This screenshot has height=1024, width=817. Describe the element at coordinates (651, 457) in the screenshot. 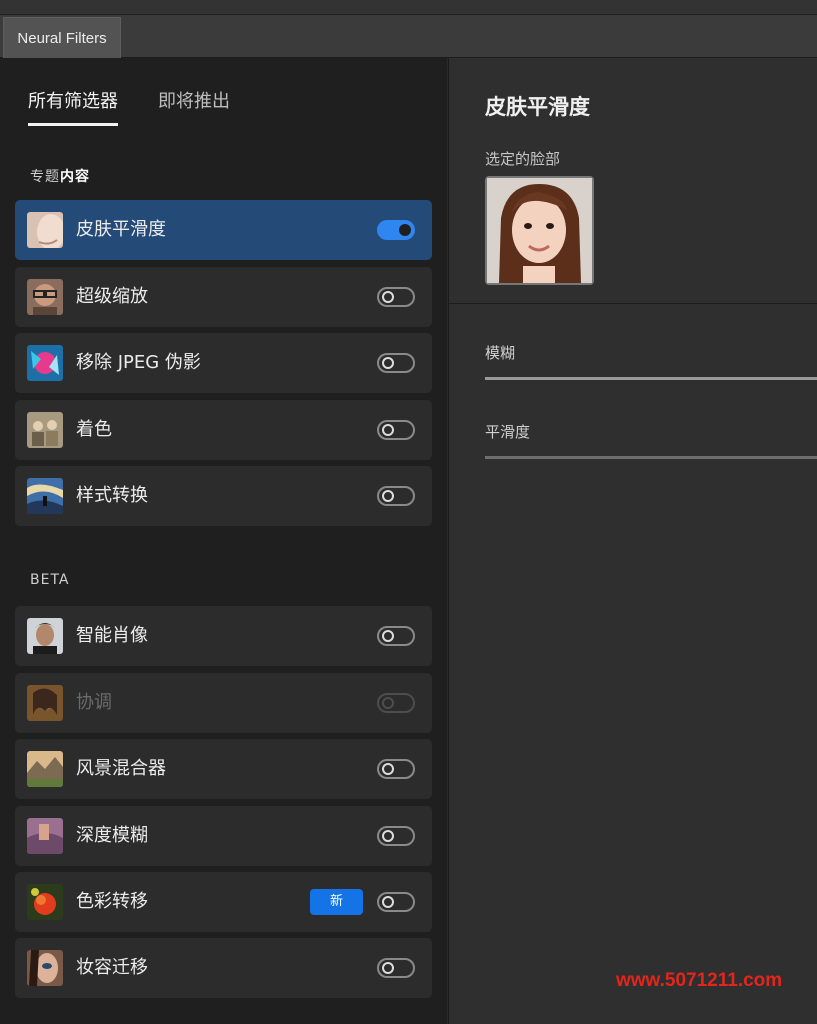

I see `smoothness-slider` at that location.